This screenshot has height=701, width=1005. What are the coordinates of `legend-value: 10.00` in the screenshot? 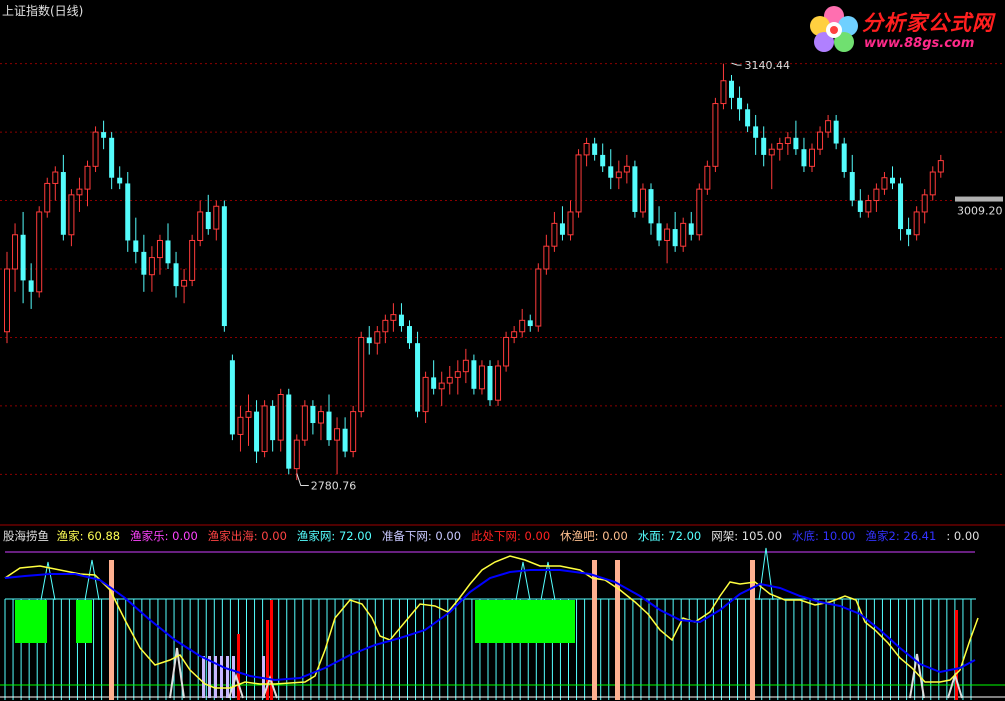 It's located at (839, 536).